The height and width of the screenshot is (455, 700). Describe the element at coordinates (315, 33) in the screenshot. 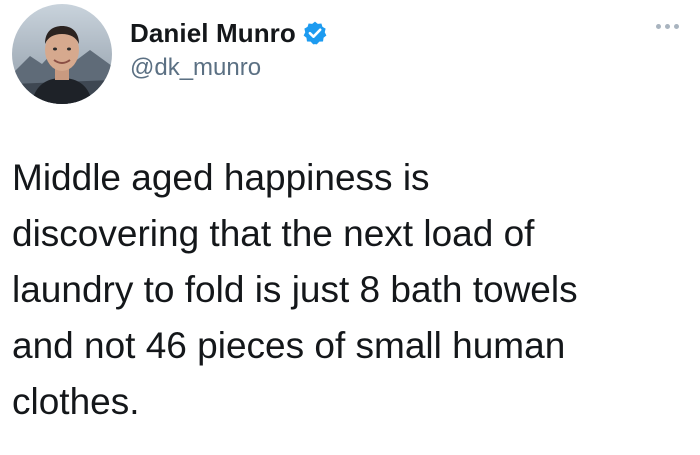

I see `verified-badge-icon` at that location.